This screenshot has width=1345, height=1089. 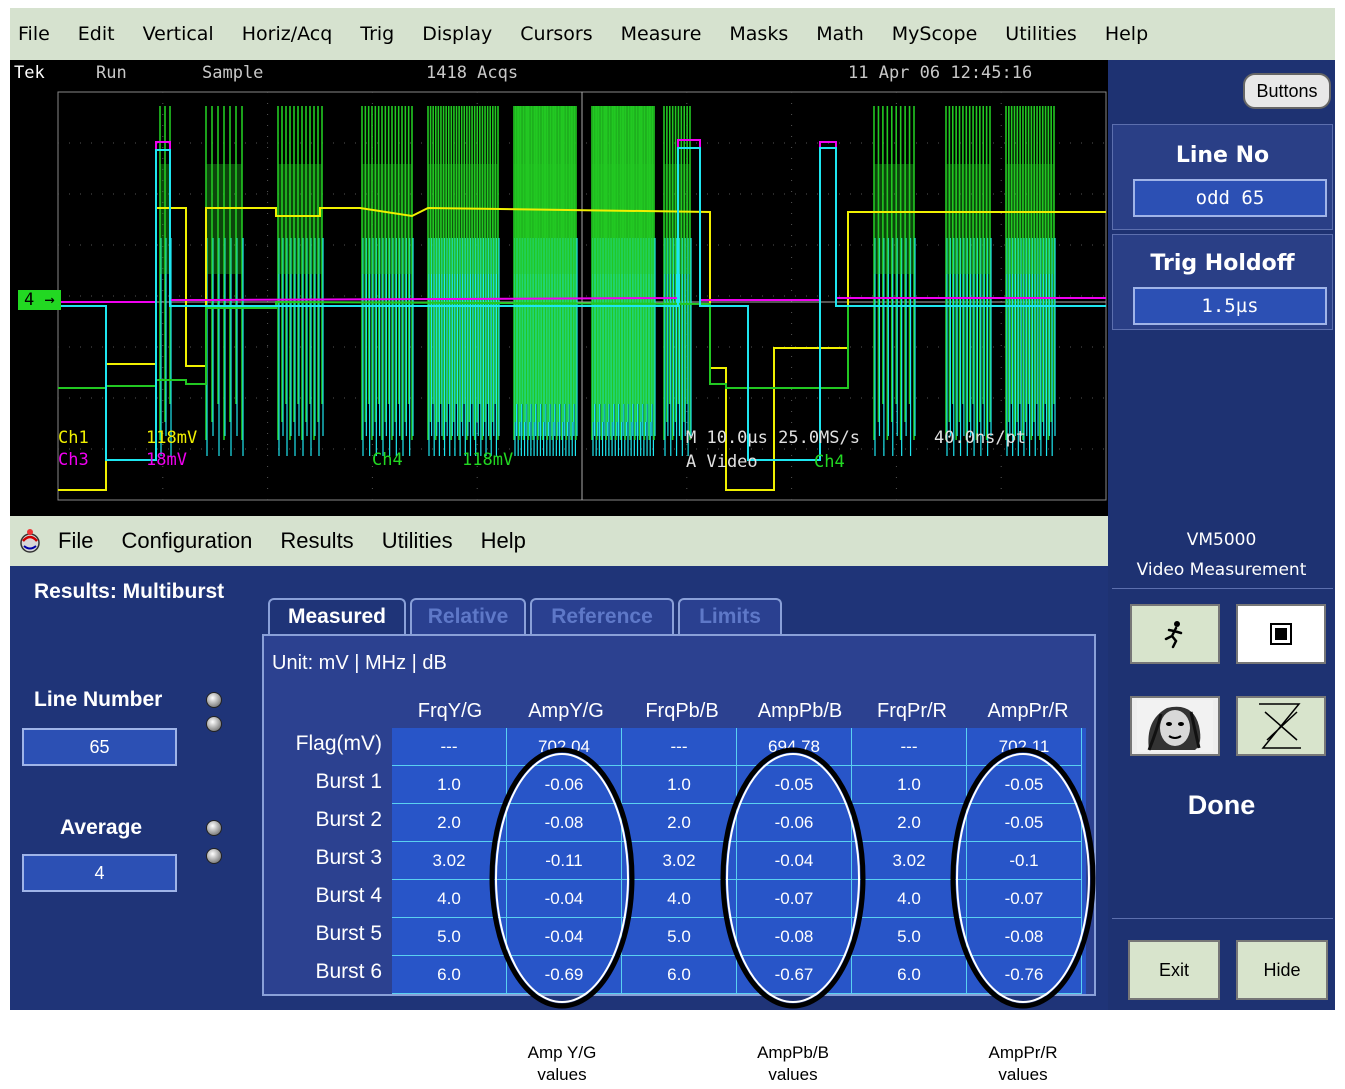 I want to click on line-no-box: Line No odd 65, so click(x=1222, y=177).